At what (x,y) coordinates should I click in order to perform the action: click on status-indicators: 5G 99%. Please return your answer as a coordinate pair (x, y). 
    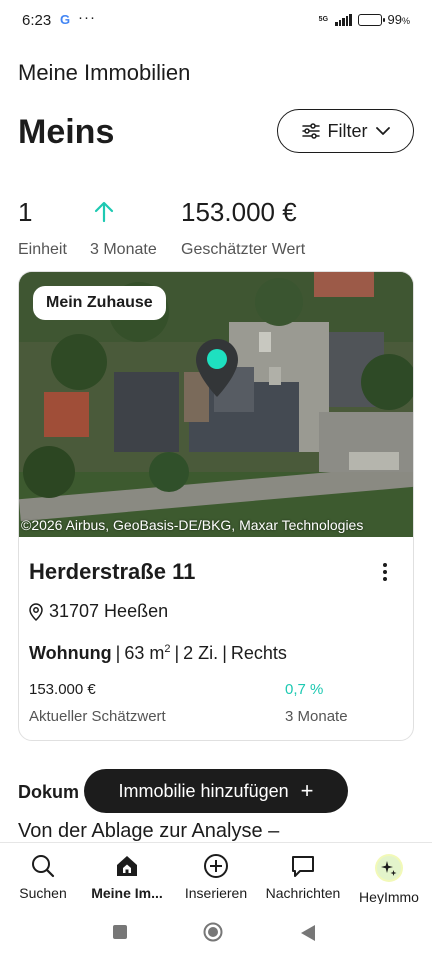
    Looking at the image, I should click on (364, 19).